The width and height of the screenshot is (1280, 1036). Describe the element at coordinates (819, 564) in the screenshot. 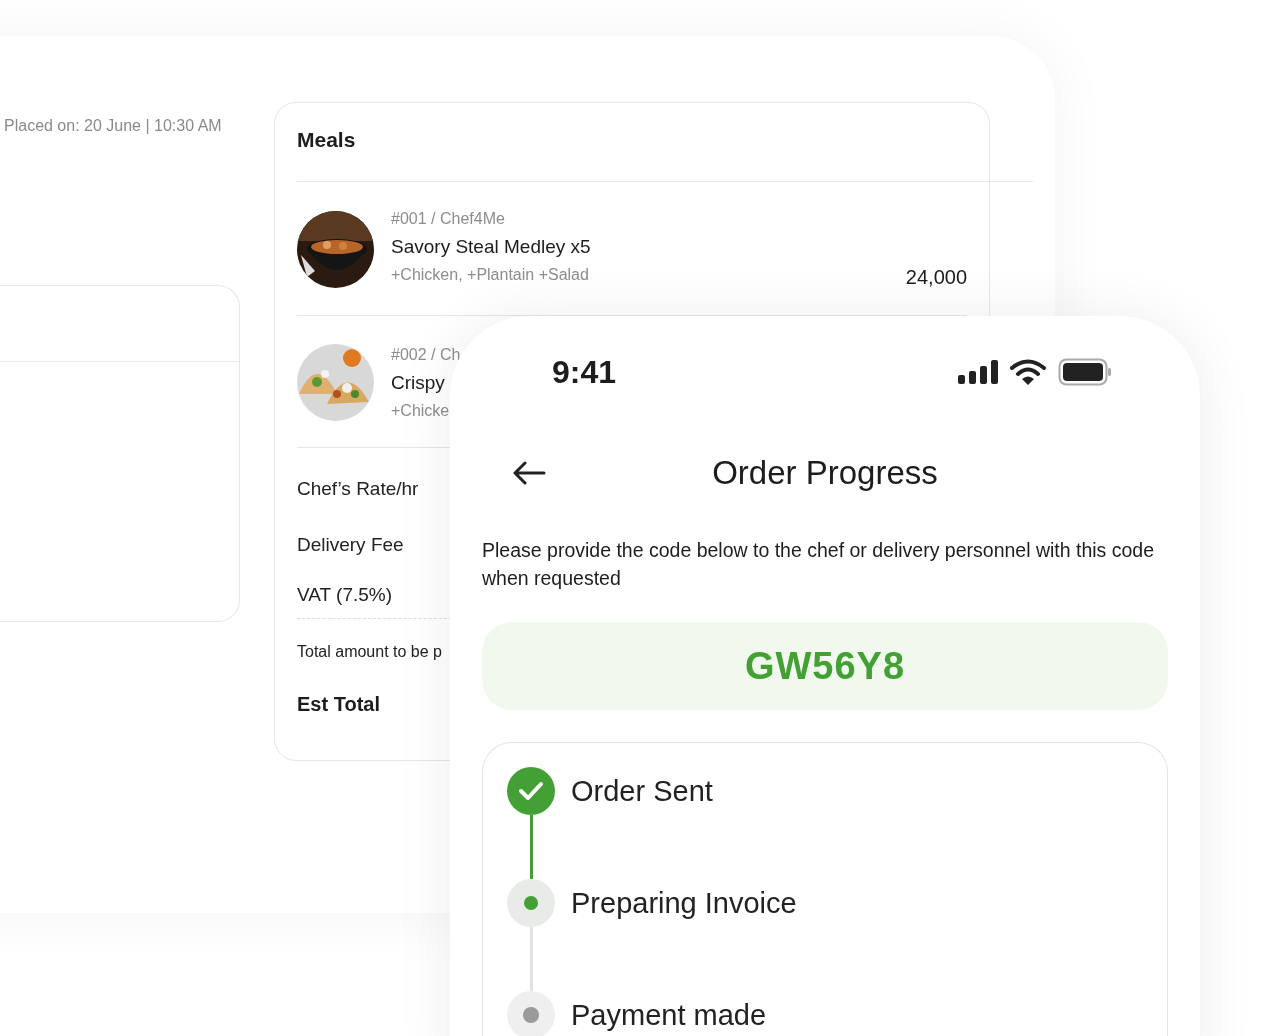

I see `instruction-text: Please provide the code below to the chef or delivery personnel with this code when requested` at that location.